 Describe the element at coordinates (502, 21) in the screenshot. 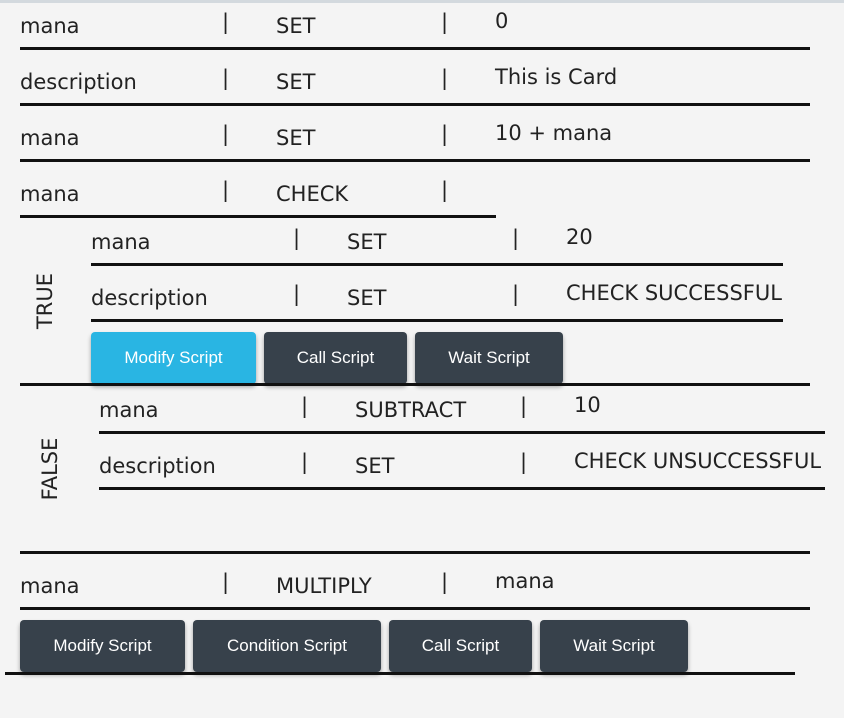

I see `row-value: 0` at that location.